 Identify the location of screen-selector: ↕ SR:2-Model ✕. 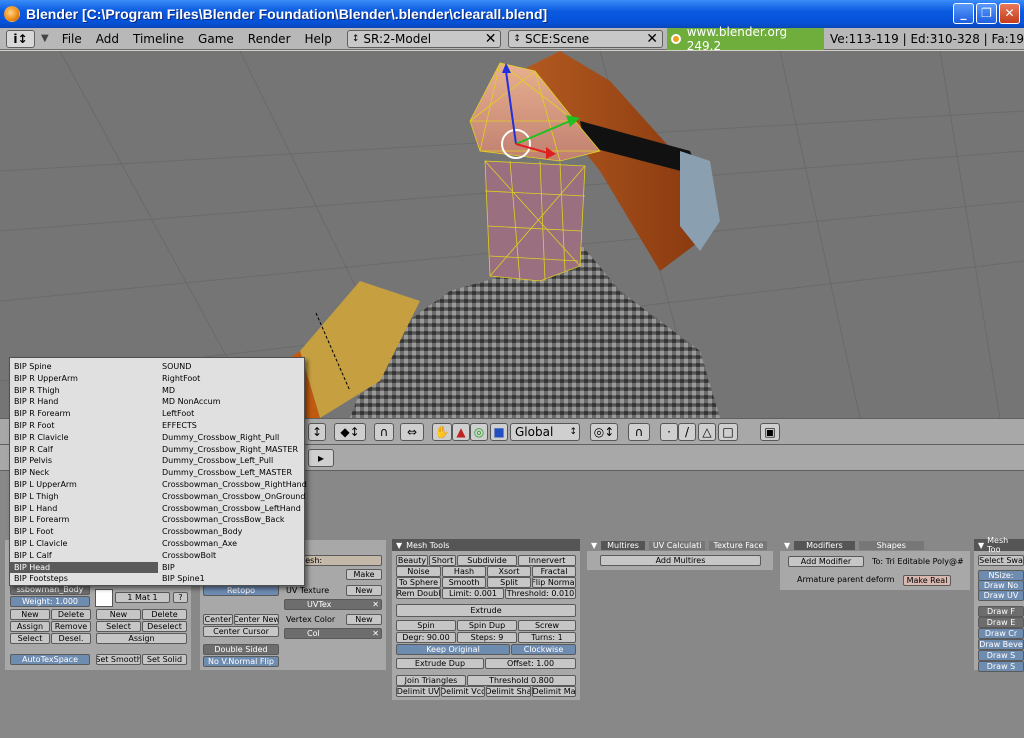
(424, 38).